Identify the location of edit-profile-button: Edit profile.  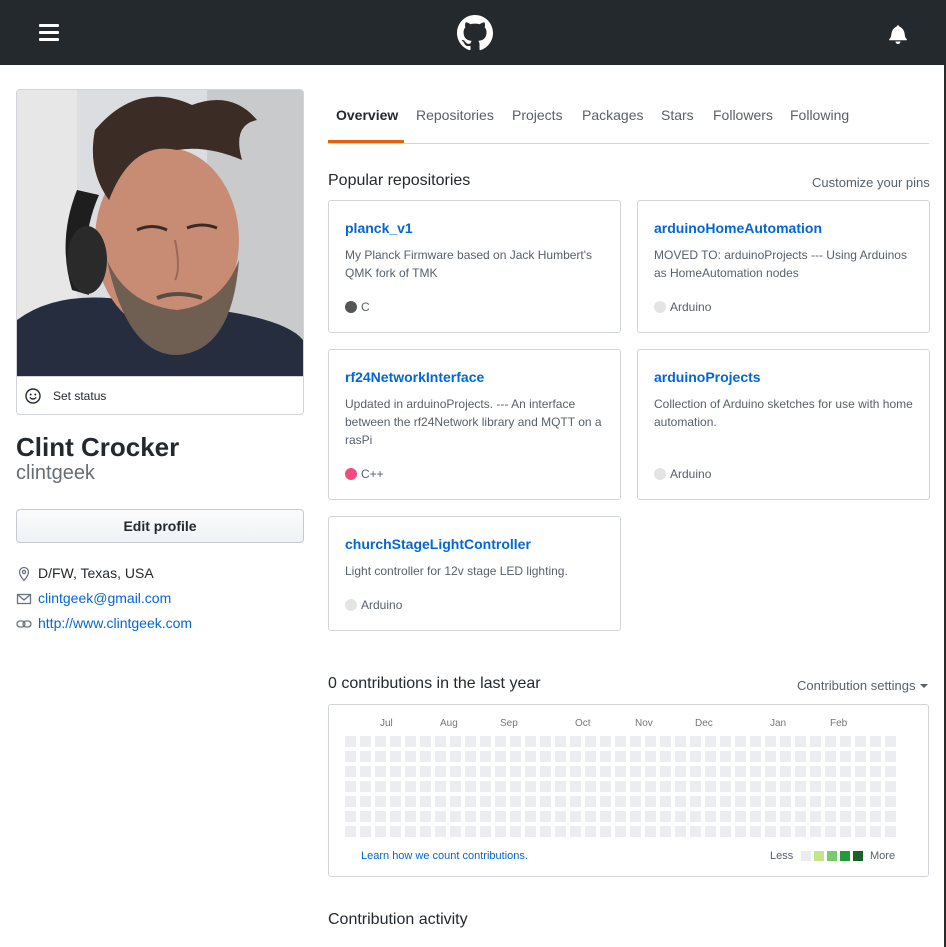
(160, 526).